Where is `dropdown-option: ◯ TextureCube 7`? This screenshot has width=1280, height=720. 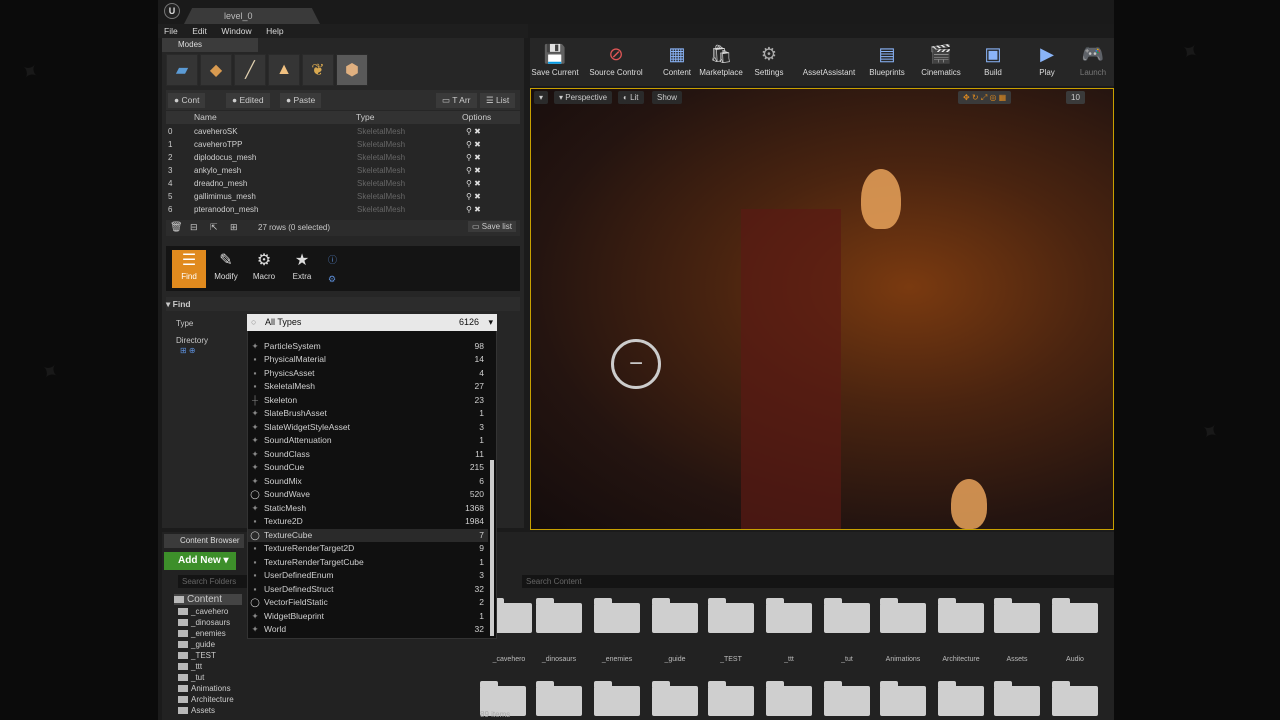 dropdown-option: ◯ TextureCube 7 is located at coordinates (368, 535).